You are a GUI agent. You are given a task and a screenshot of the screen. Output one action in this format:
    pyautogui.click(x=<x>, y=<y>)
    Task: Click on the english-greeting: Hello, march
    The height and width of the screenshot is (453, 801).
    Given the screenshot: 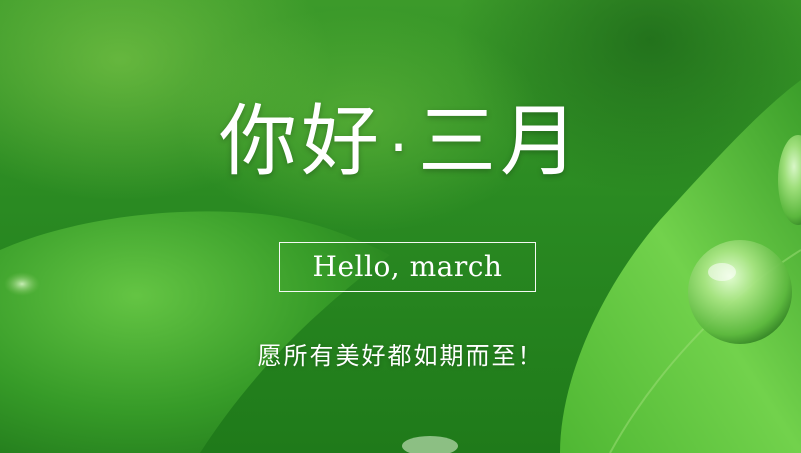 What is the action you would take?
    pyautogui.click(x=407, y=266)
    